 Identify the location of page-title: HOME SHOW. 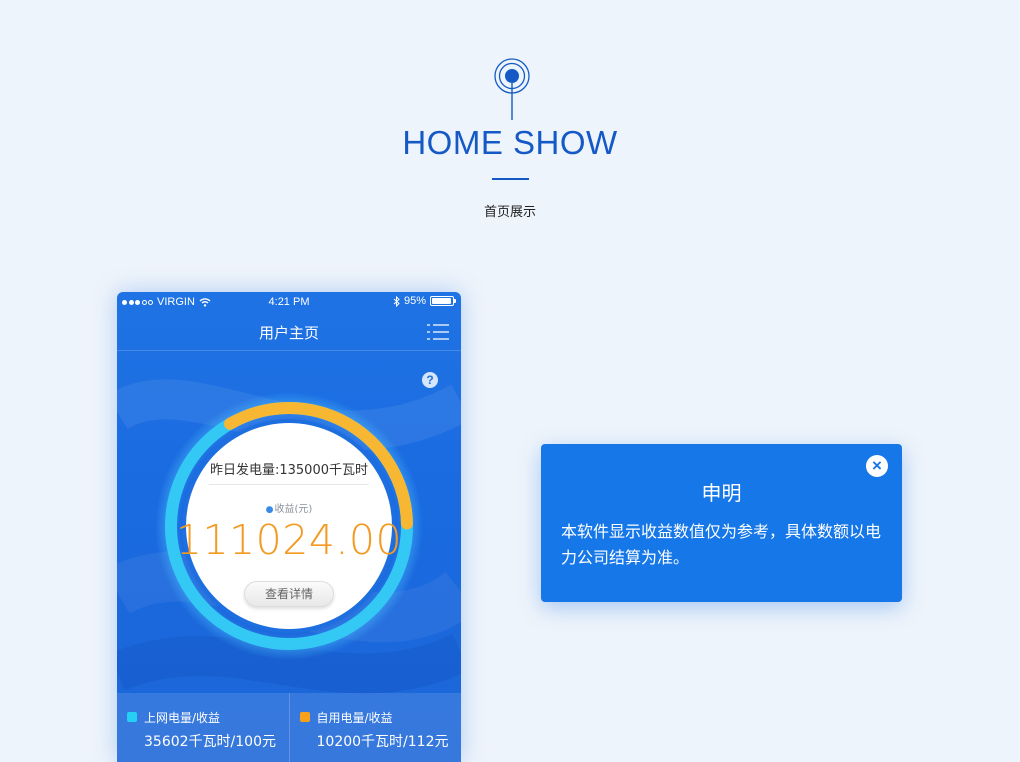
(510, 142).